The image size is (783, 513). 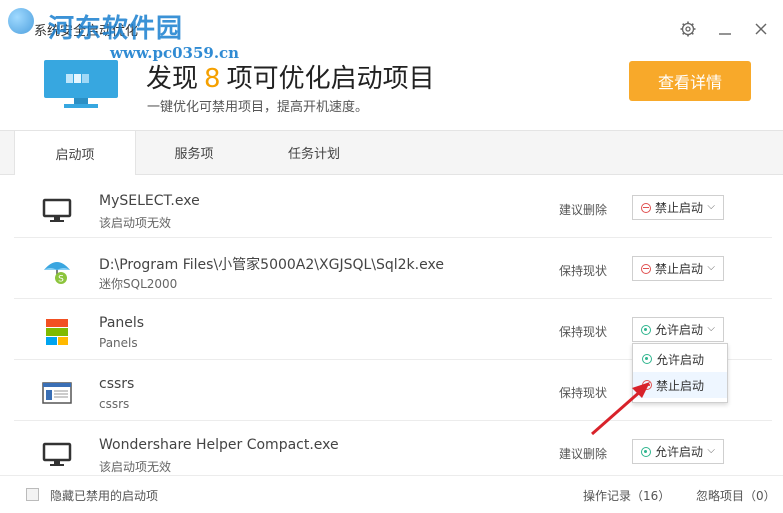 I want to click on svg-text: S, so click(x=61, y=280).